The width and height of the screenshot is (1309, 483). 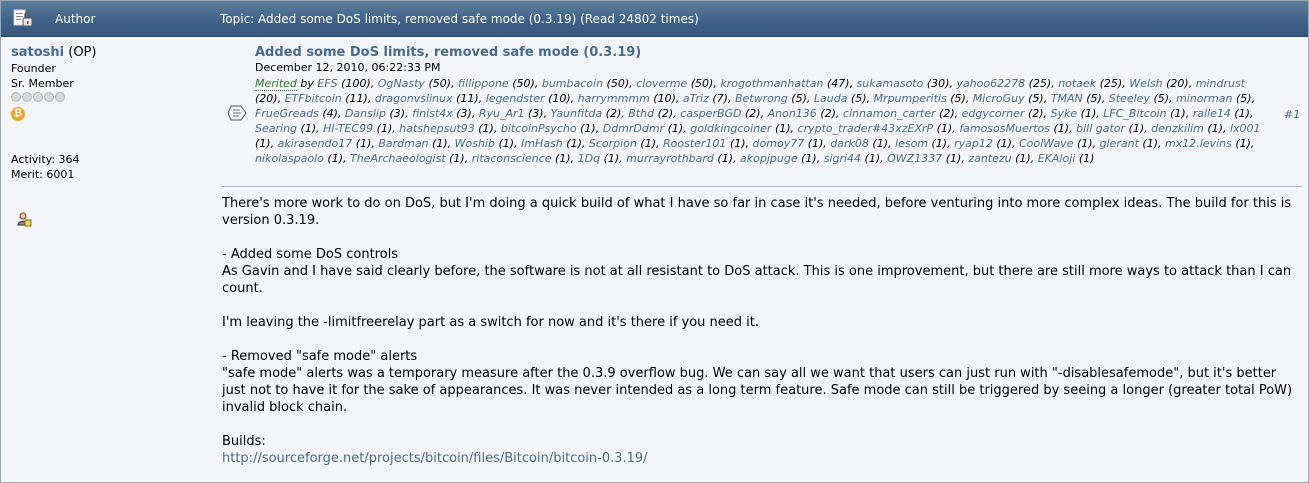 What do you see at coordinates (661, 83) in the screenshot?
I see `merit-user-link: cloverme` at bounding box center [661, 83].